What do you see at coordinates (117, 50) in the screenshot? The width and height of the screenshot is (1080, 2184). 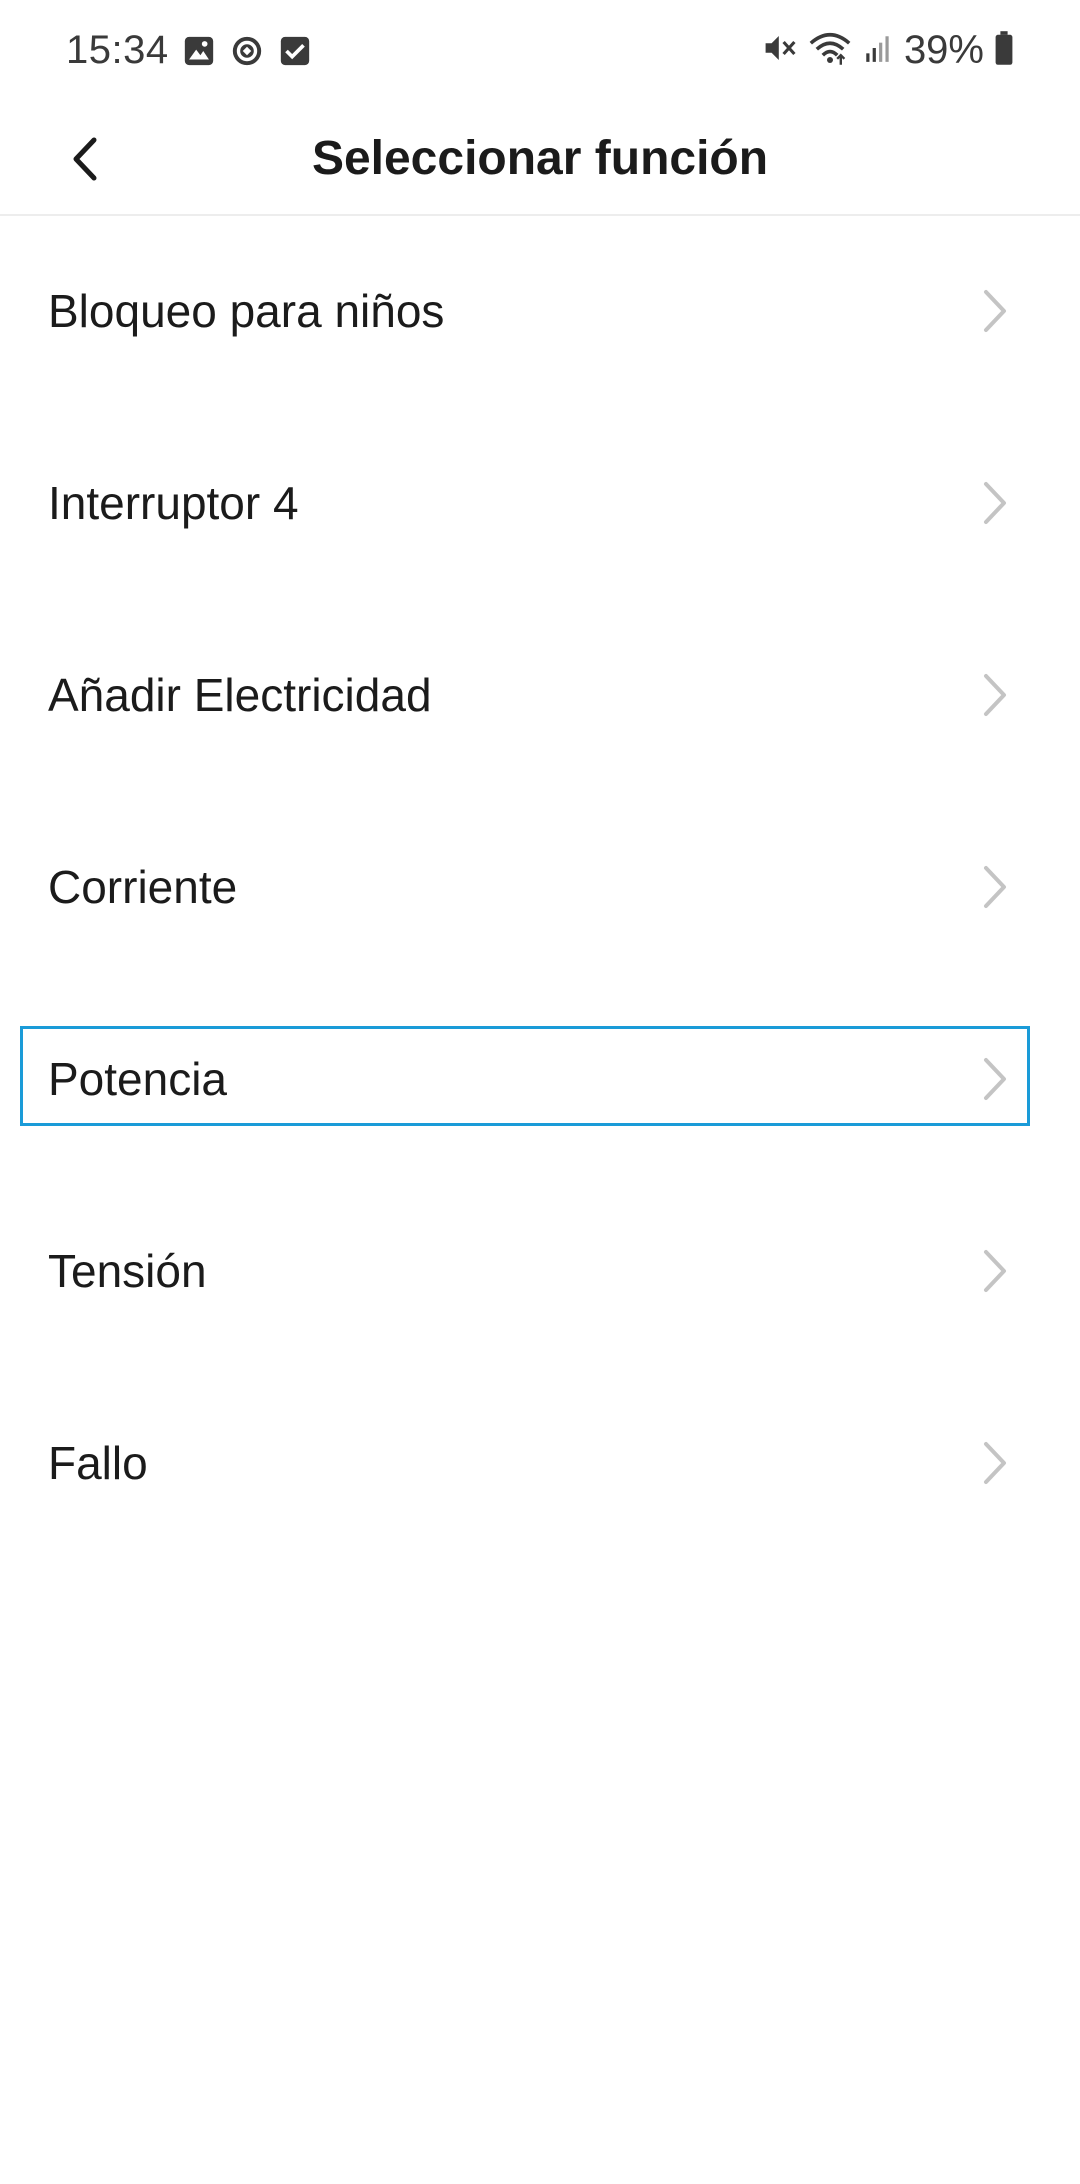 I see `status-time: 15:34` at bounding box center [117, 50].